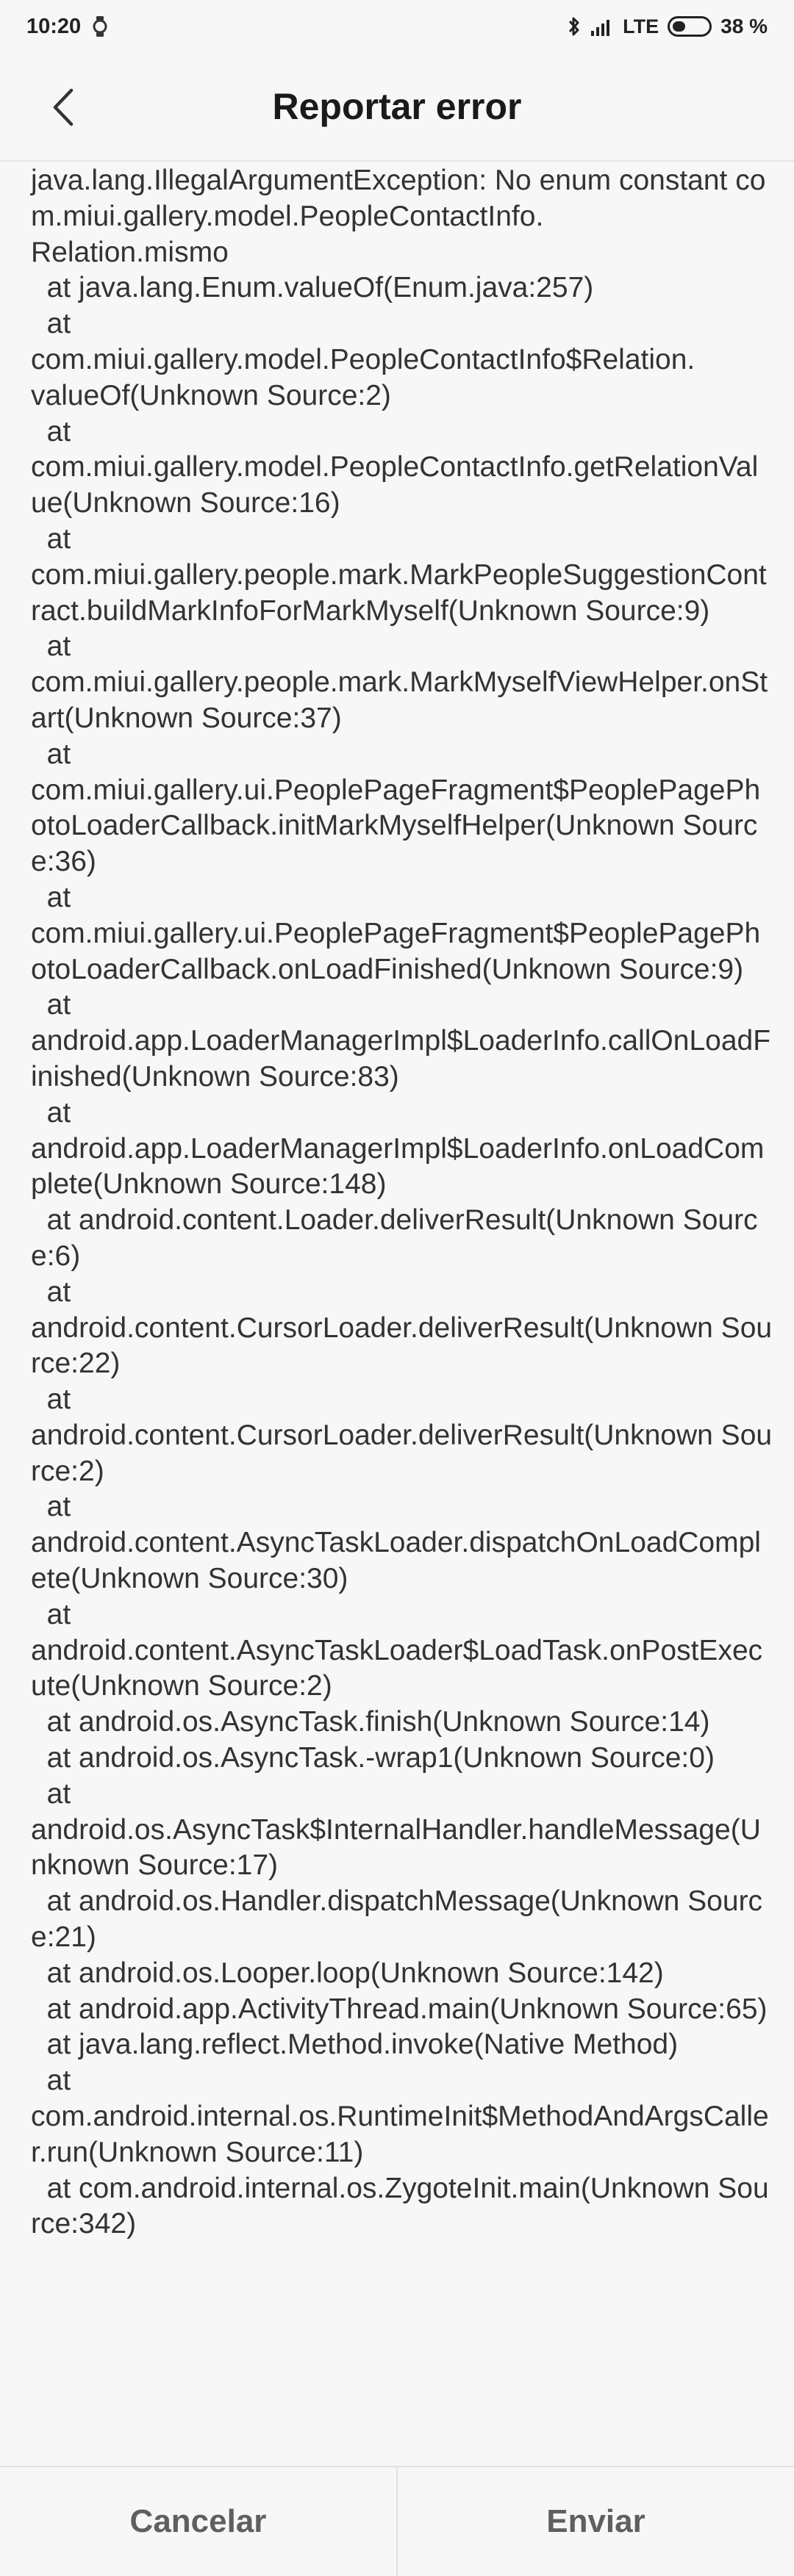 The height and width of the screenshot is (2576, 794). Describe the element at coordinates (602, 26) in the screenshot. I see `signal-icon` at that location.